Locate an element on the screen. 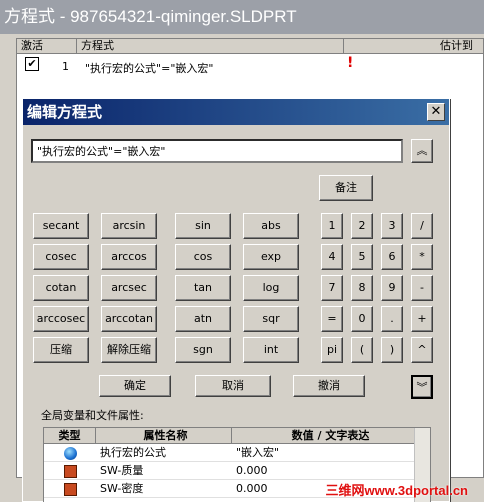 The image size is (484, 502). function-key: exp is located at coordinates (271, 257).